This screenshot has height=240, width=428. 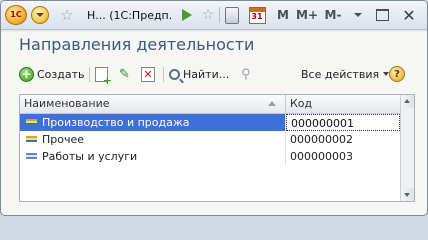 What do you see at coordinates (358, 15) in the screenshot?
I see `chevron-down-icon` at bounding box center [358, 15].